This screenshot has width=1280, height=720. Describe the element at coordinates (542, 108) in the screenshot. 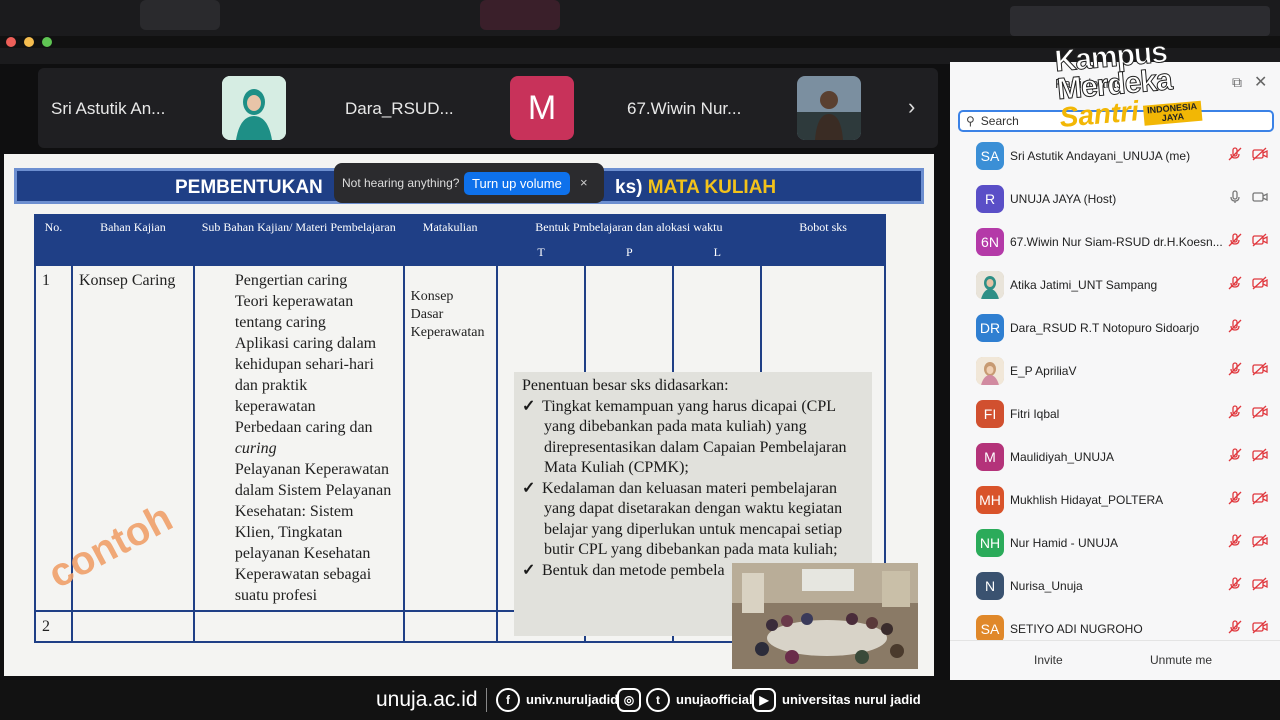

I see `participant-avatar: M` at that location.